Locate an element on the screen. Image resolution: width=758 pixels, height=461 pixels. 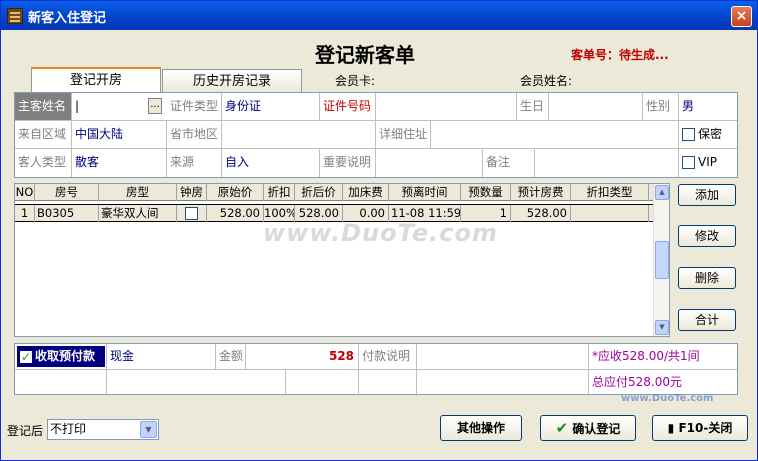
remark-label: 备注 is located at coordinates (509, 163).